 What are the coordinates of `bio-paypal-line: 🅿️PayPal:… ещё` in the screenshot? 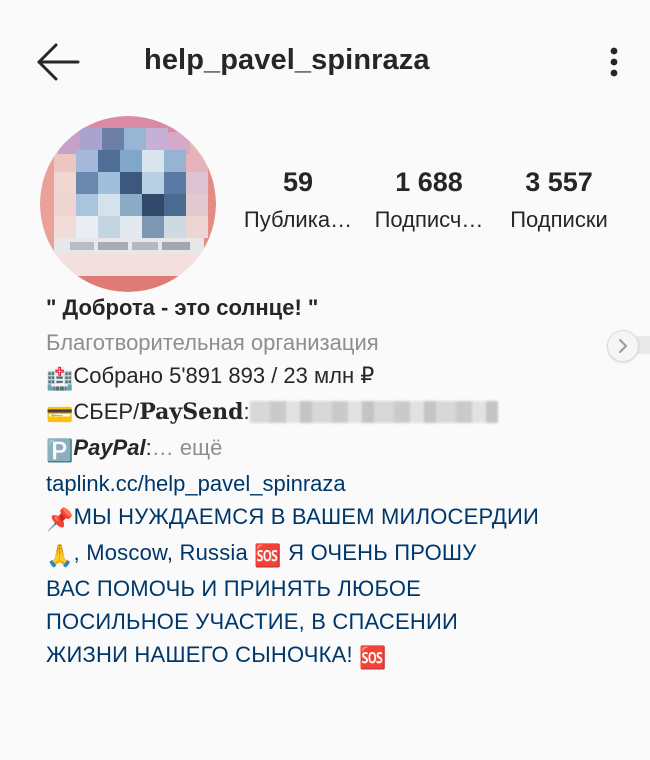 It's located at (326, 449).